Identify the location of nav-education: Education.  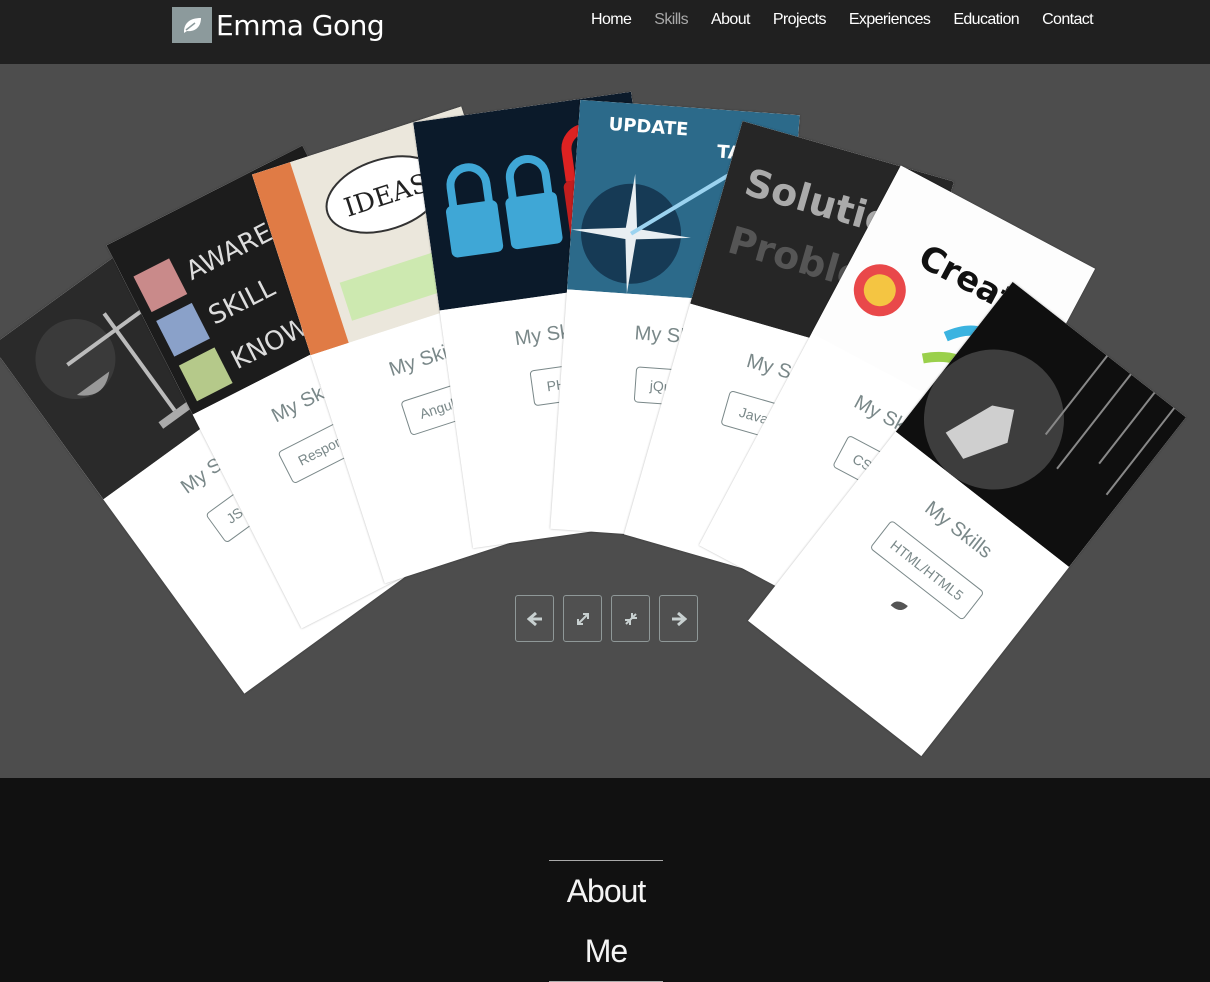
(986, 20).